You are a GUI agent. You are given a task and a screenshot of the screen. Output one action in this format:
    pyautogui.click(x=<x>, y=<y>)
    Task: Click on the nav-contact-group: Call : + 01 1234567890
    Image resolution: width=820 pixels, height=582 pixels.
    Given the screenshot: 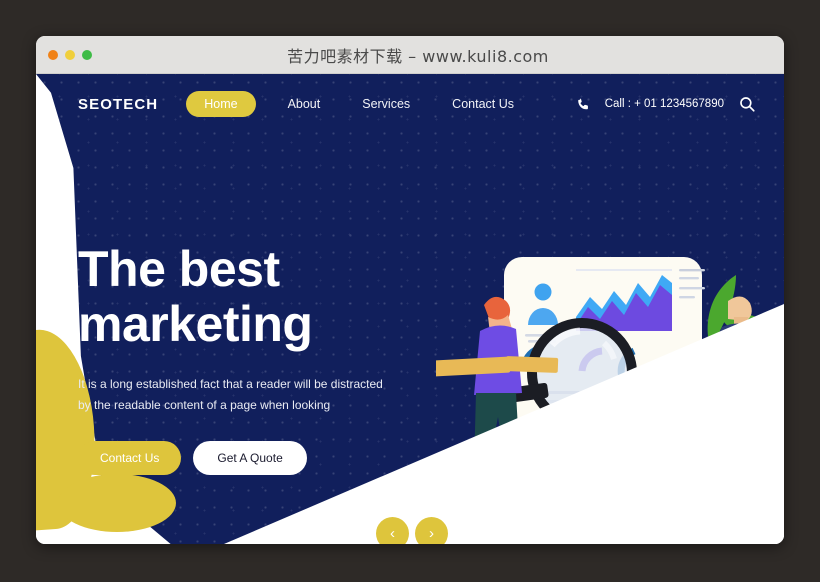 What is the action you would take?
    pyautogui.click(x=666, y=104)
    